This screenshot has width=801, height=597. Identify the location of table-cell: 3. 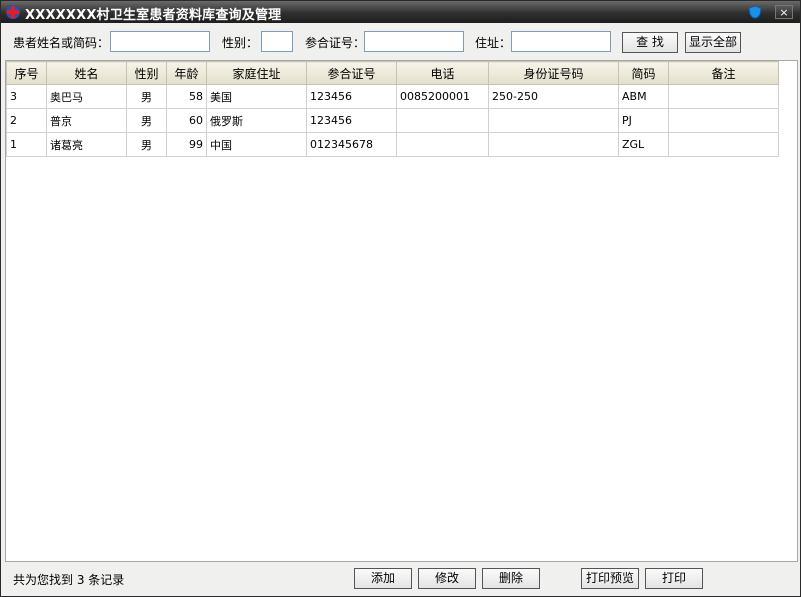
(26, 96).